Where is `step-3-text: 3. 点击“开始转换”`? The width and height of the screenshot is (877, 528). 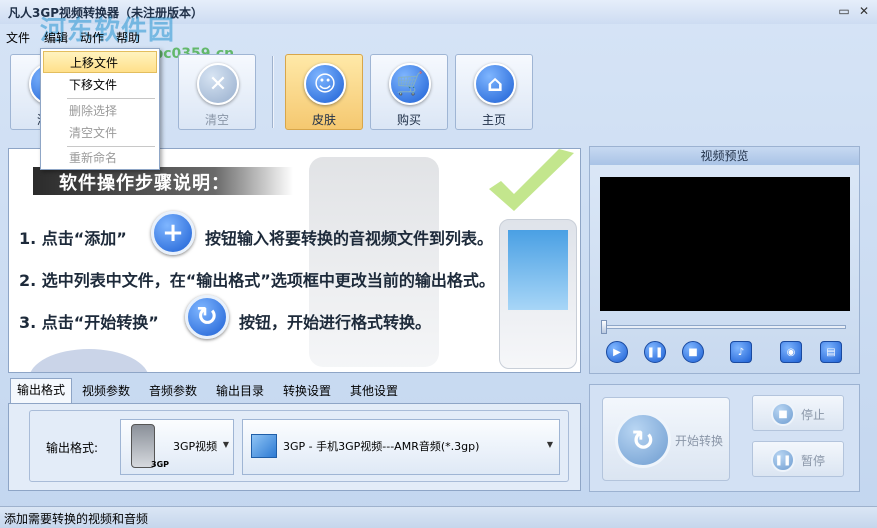
step-3-text: 3. 点击“开始转换” is located at coordinates (89, 322).